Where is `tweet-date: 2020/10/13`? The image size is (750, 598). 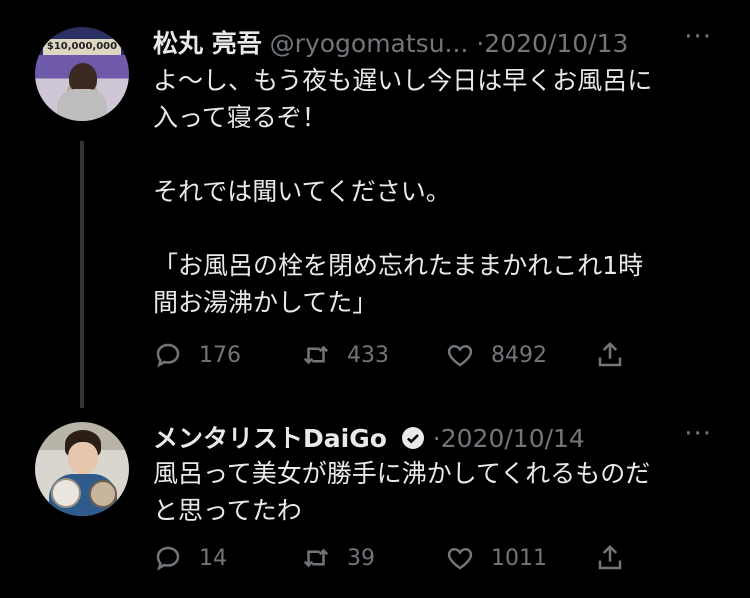 tweet-date: 2020/10/13 is located at coordinates (556, 43).